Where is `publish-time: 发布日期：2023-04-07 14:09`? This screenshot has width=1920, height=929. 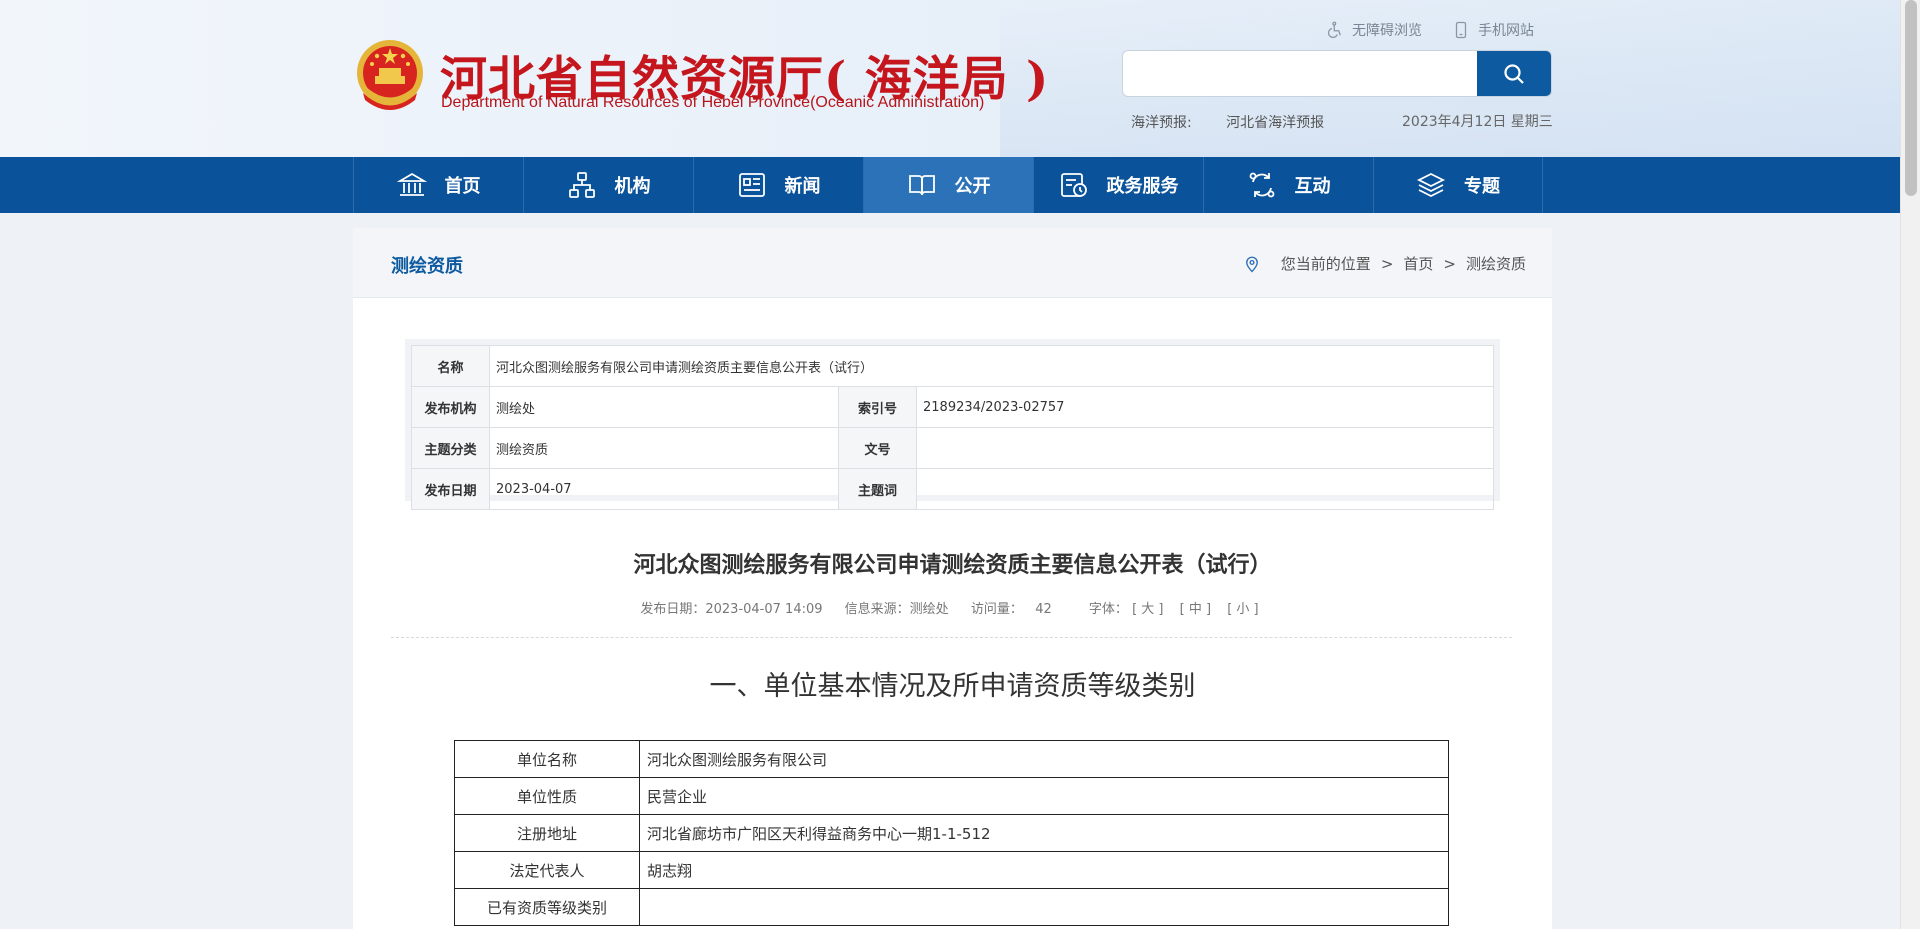 publish-time: 发布日期：2023-04-07 14:09 is located at coordinates (731, 609).